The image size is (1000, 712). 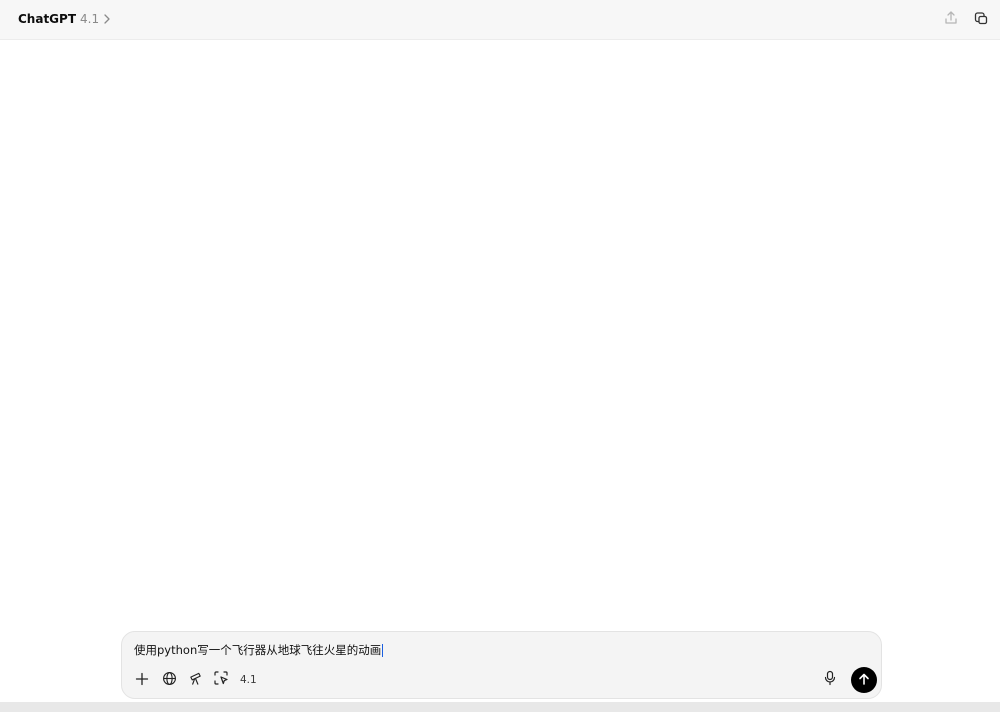 I want to click on globe-icon, so click(x=169, y=680).